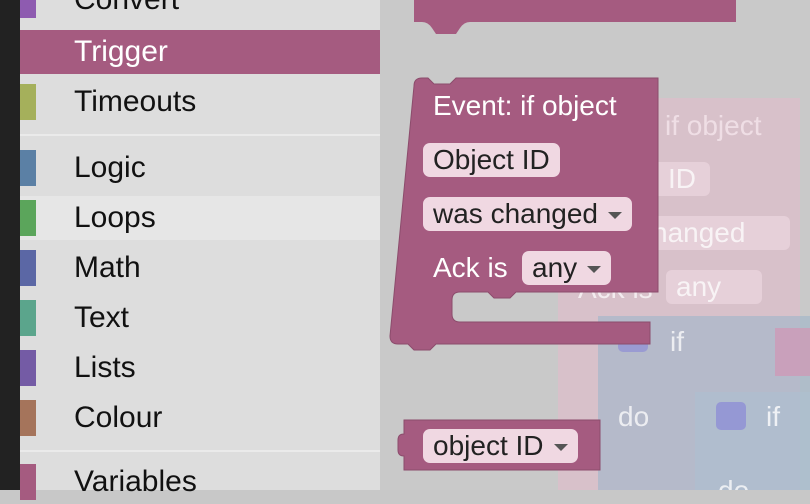 The height and width of the screenshot is (504, 810). I want to click on ack-label: Ack is, so click(470, 267).